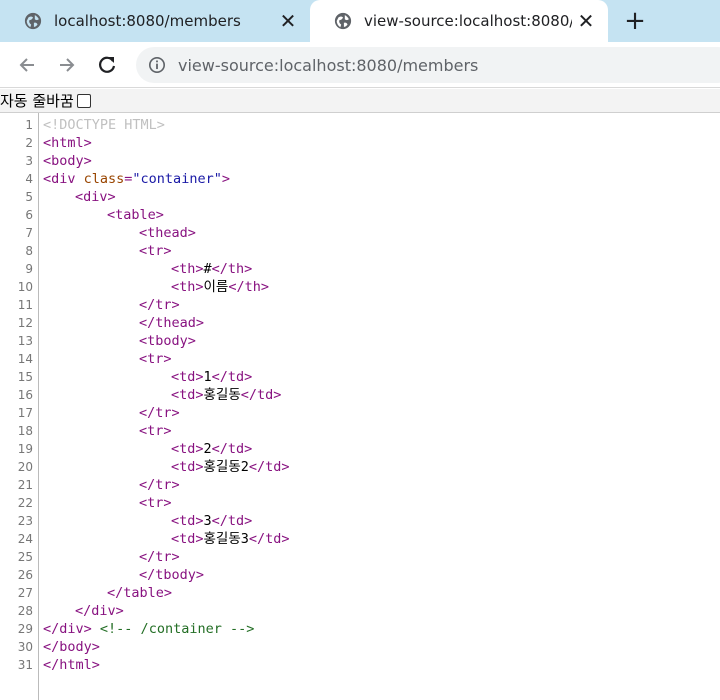 The image size is (720, 700). Describe the element at coordinates (25, 629) in the screenshot. I see `line-number: 29` at that location.